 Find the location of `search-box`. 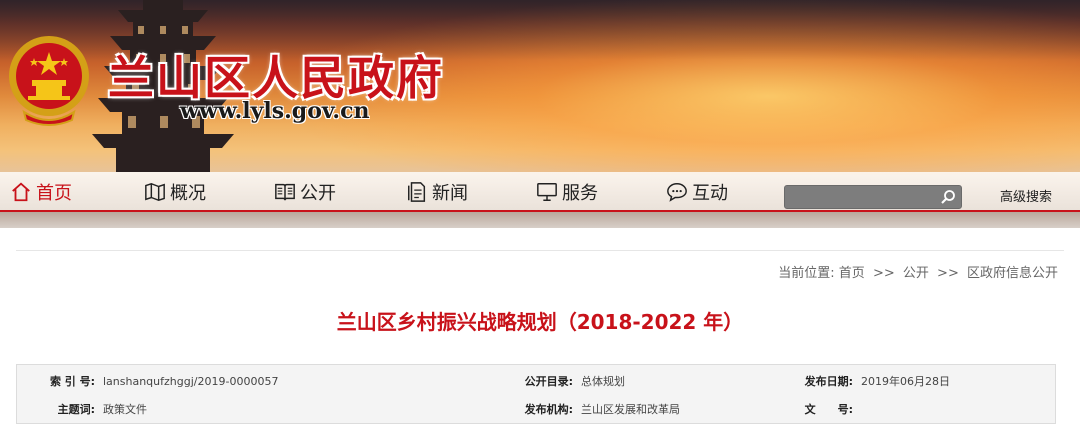

search-box is located at coordinates (873, 197).